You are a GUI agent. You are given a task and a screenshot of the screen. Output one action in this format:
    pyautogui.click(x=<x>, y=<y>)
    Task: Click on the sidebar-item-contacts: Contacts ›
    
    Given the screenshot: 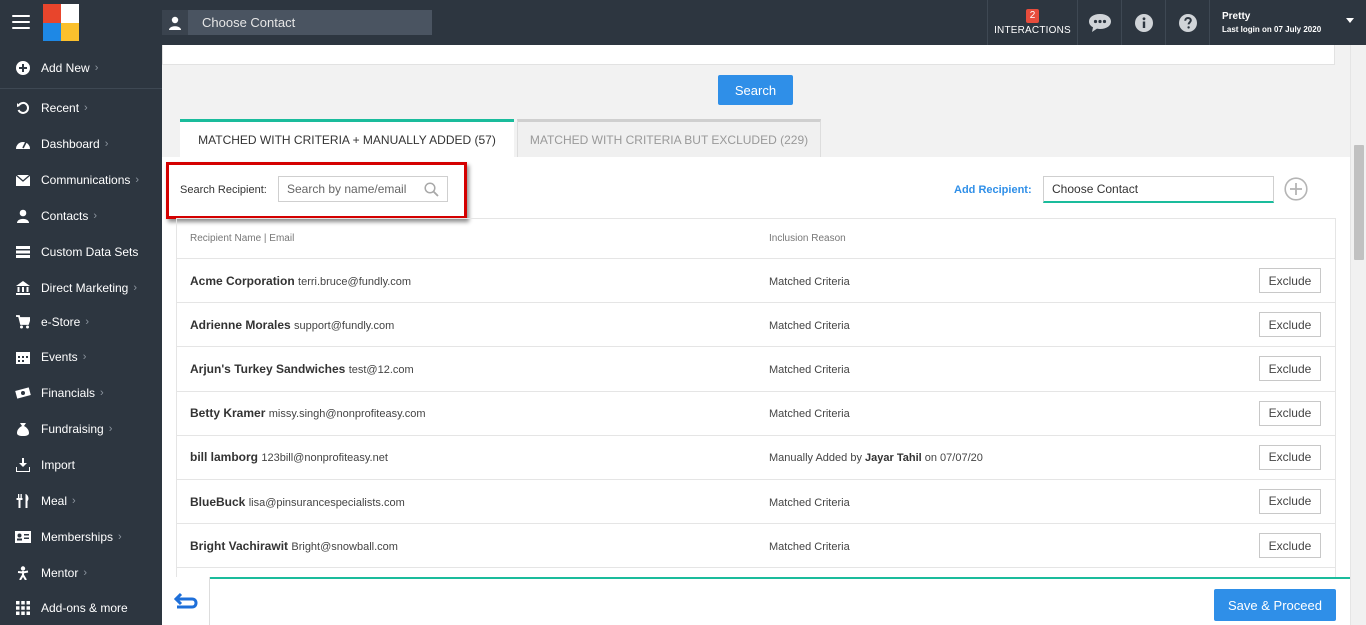 What is the action you would take?
    pyautogui.click(x=81, y=216)
    